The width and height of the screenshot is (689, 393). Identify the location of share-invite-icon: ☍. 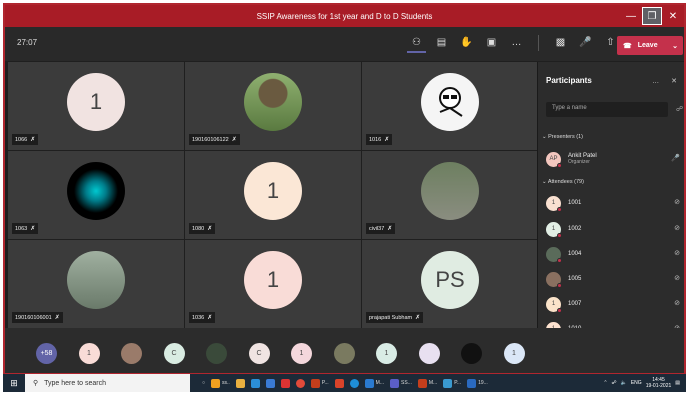
(679, 109).